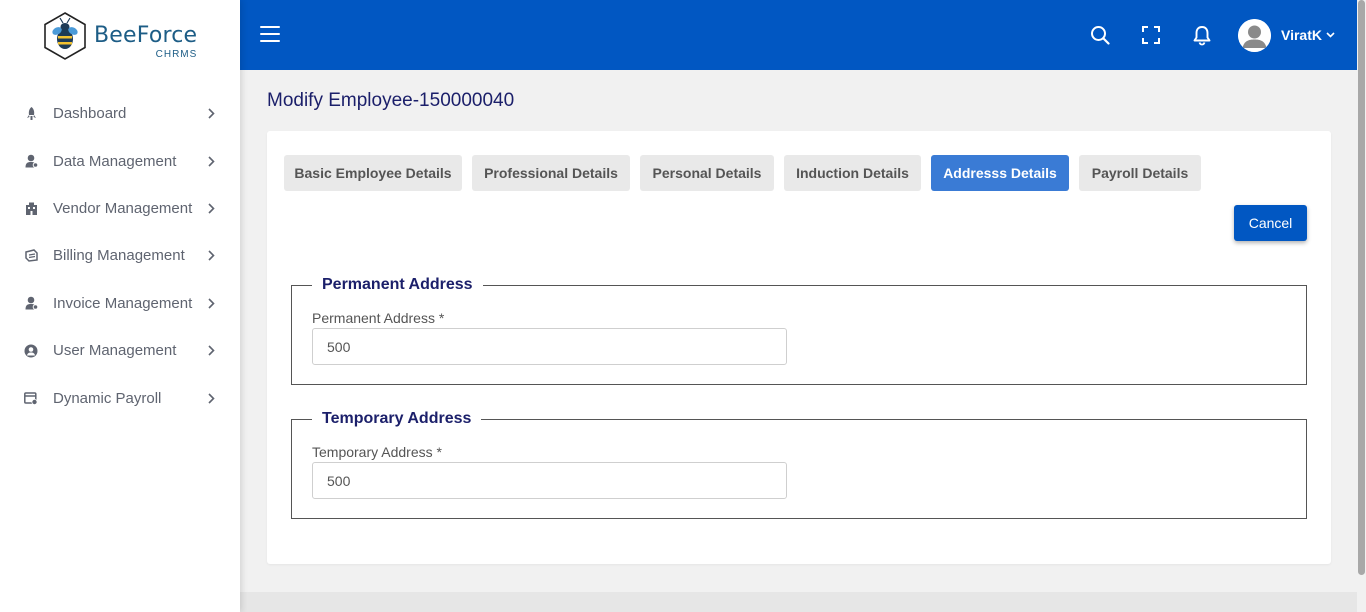 Image resolution: width=1366 pixels, height=612 pixels. What do you see at coordinates (1000, 173) in the screenshot?
I see `tab-address-details: Addresss Details` at bounding box center [1000, 173].